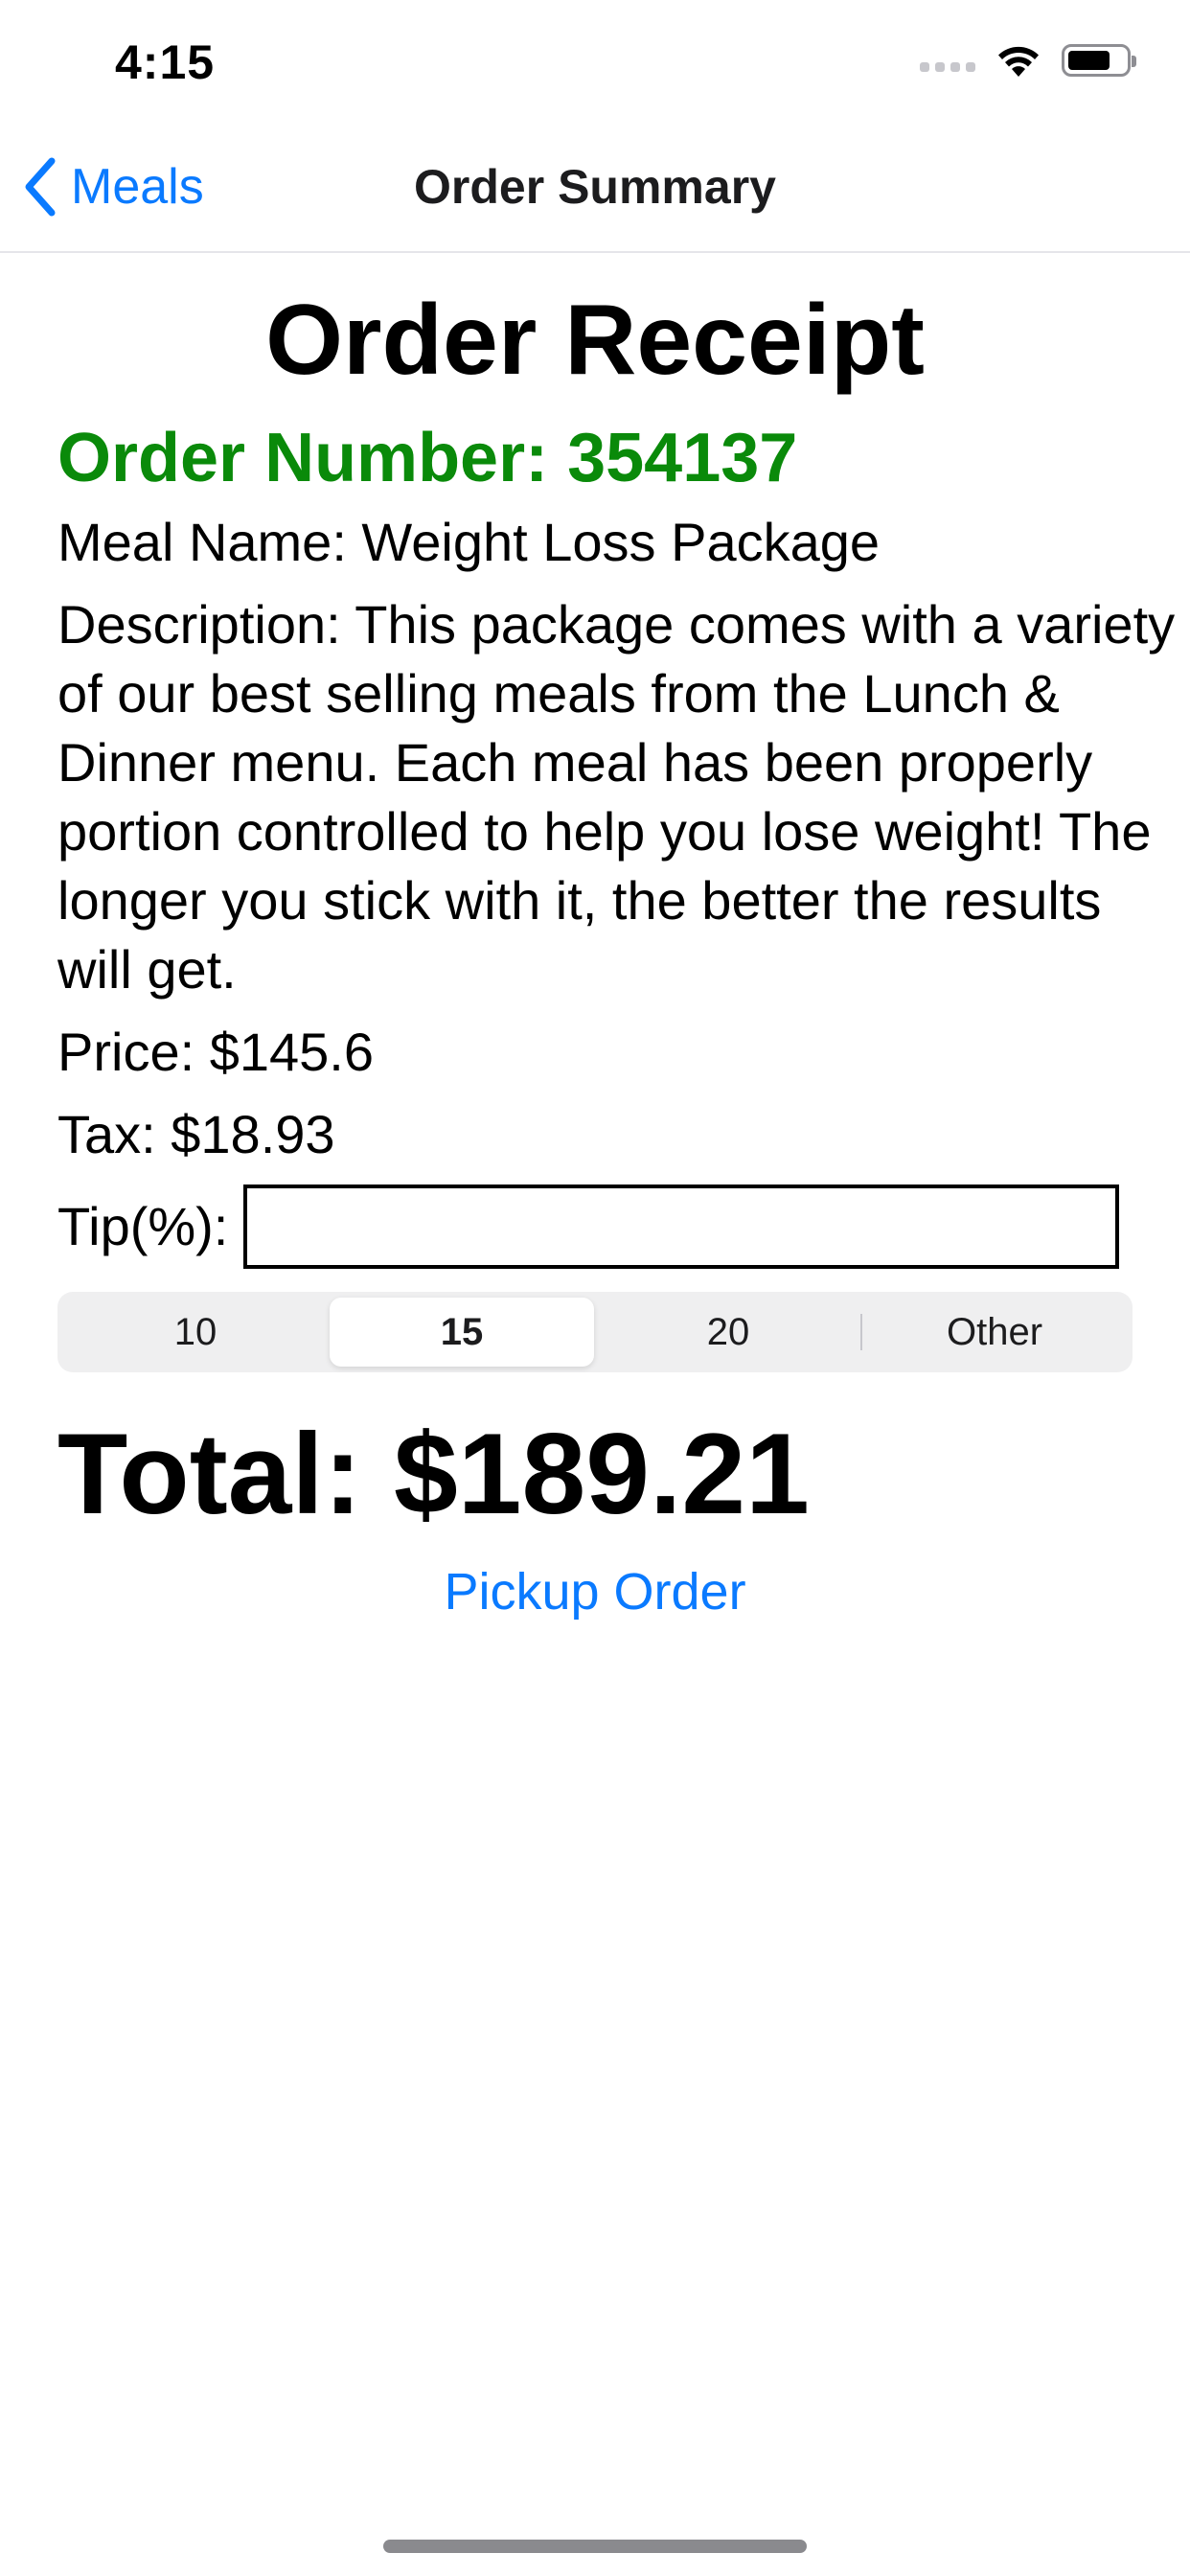 The width and height of the screenshot is (1190, 2576). I want to click on tip-label: Tip(%):, so click(143, 1226).